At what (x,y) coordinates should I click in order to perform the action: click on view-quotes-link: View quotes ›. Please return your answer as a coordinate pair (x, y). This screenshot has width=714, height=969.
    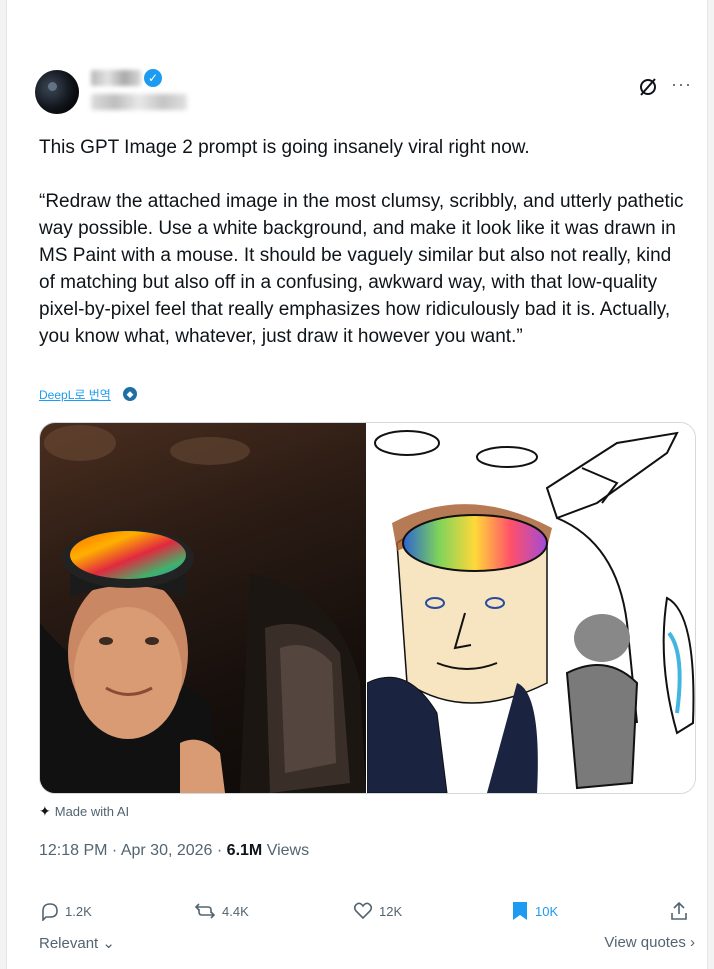
    Looking at the image, I should click on (649, 942).